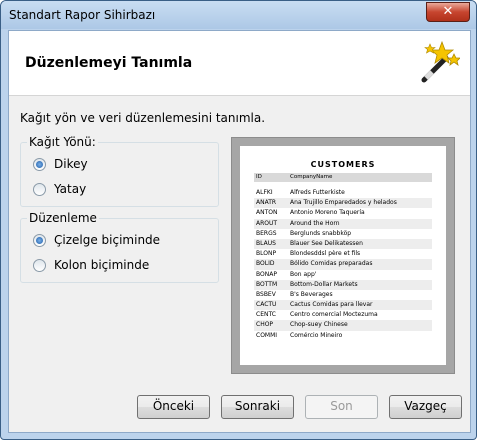 This screenshot has width=477, height=440. I want to click on preview-cell-id: BONAP, so click(266, 274).